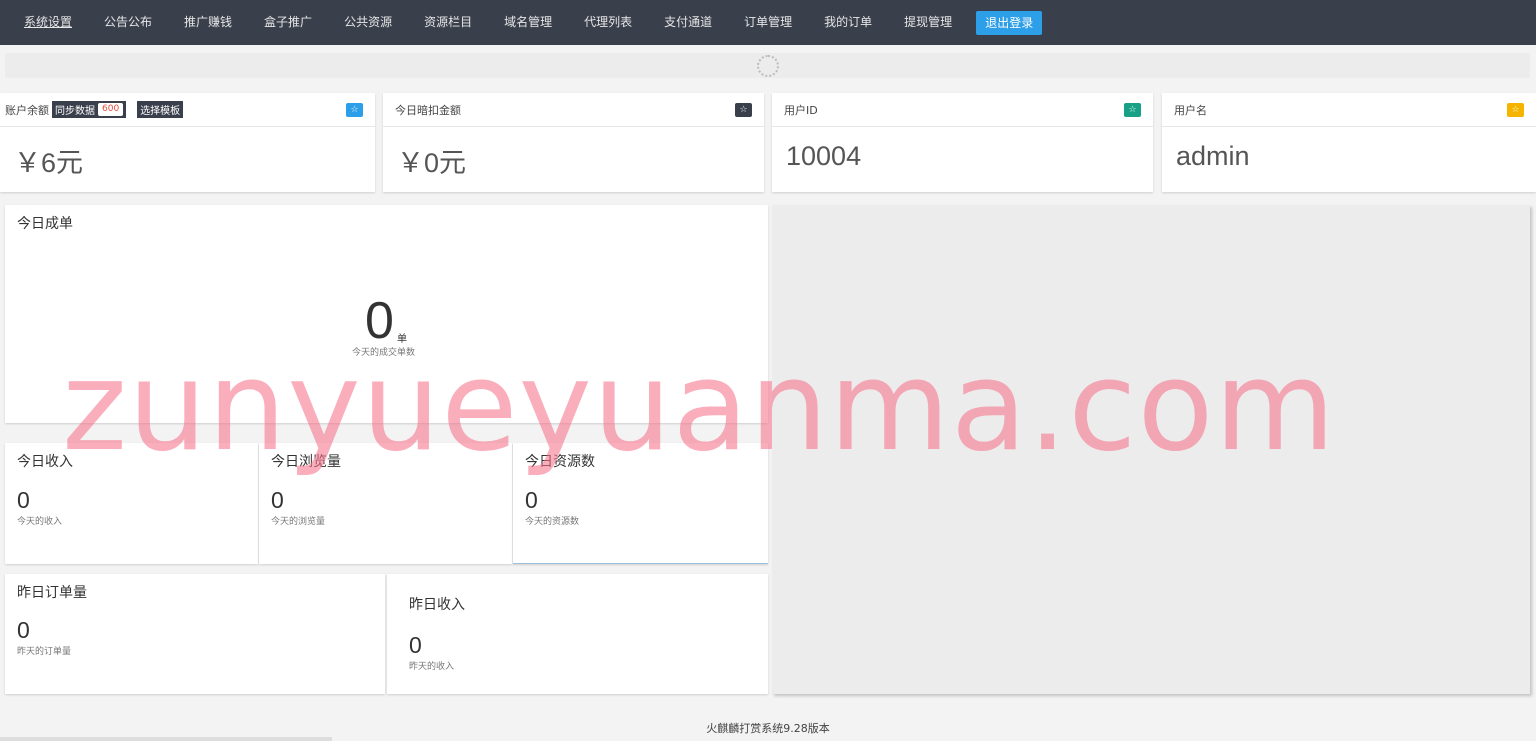 This screenshot has height=741, width=1536. What do you see at coordinates (128, 22) in the screenshot?
I see `nav-item-announcements: 公告公布` at bounding box center [128, 22].